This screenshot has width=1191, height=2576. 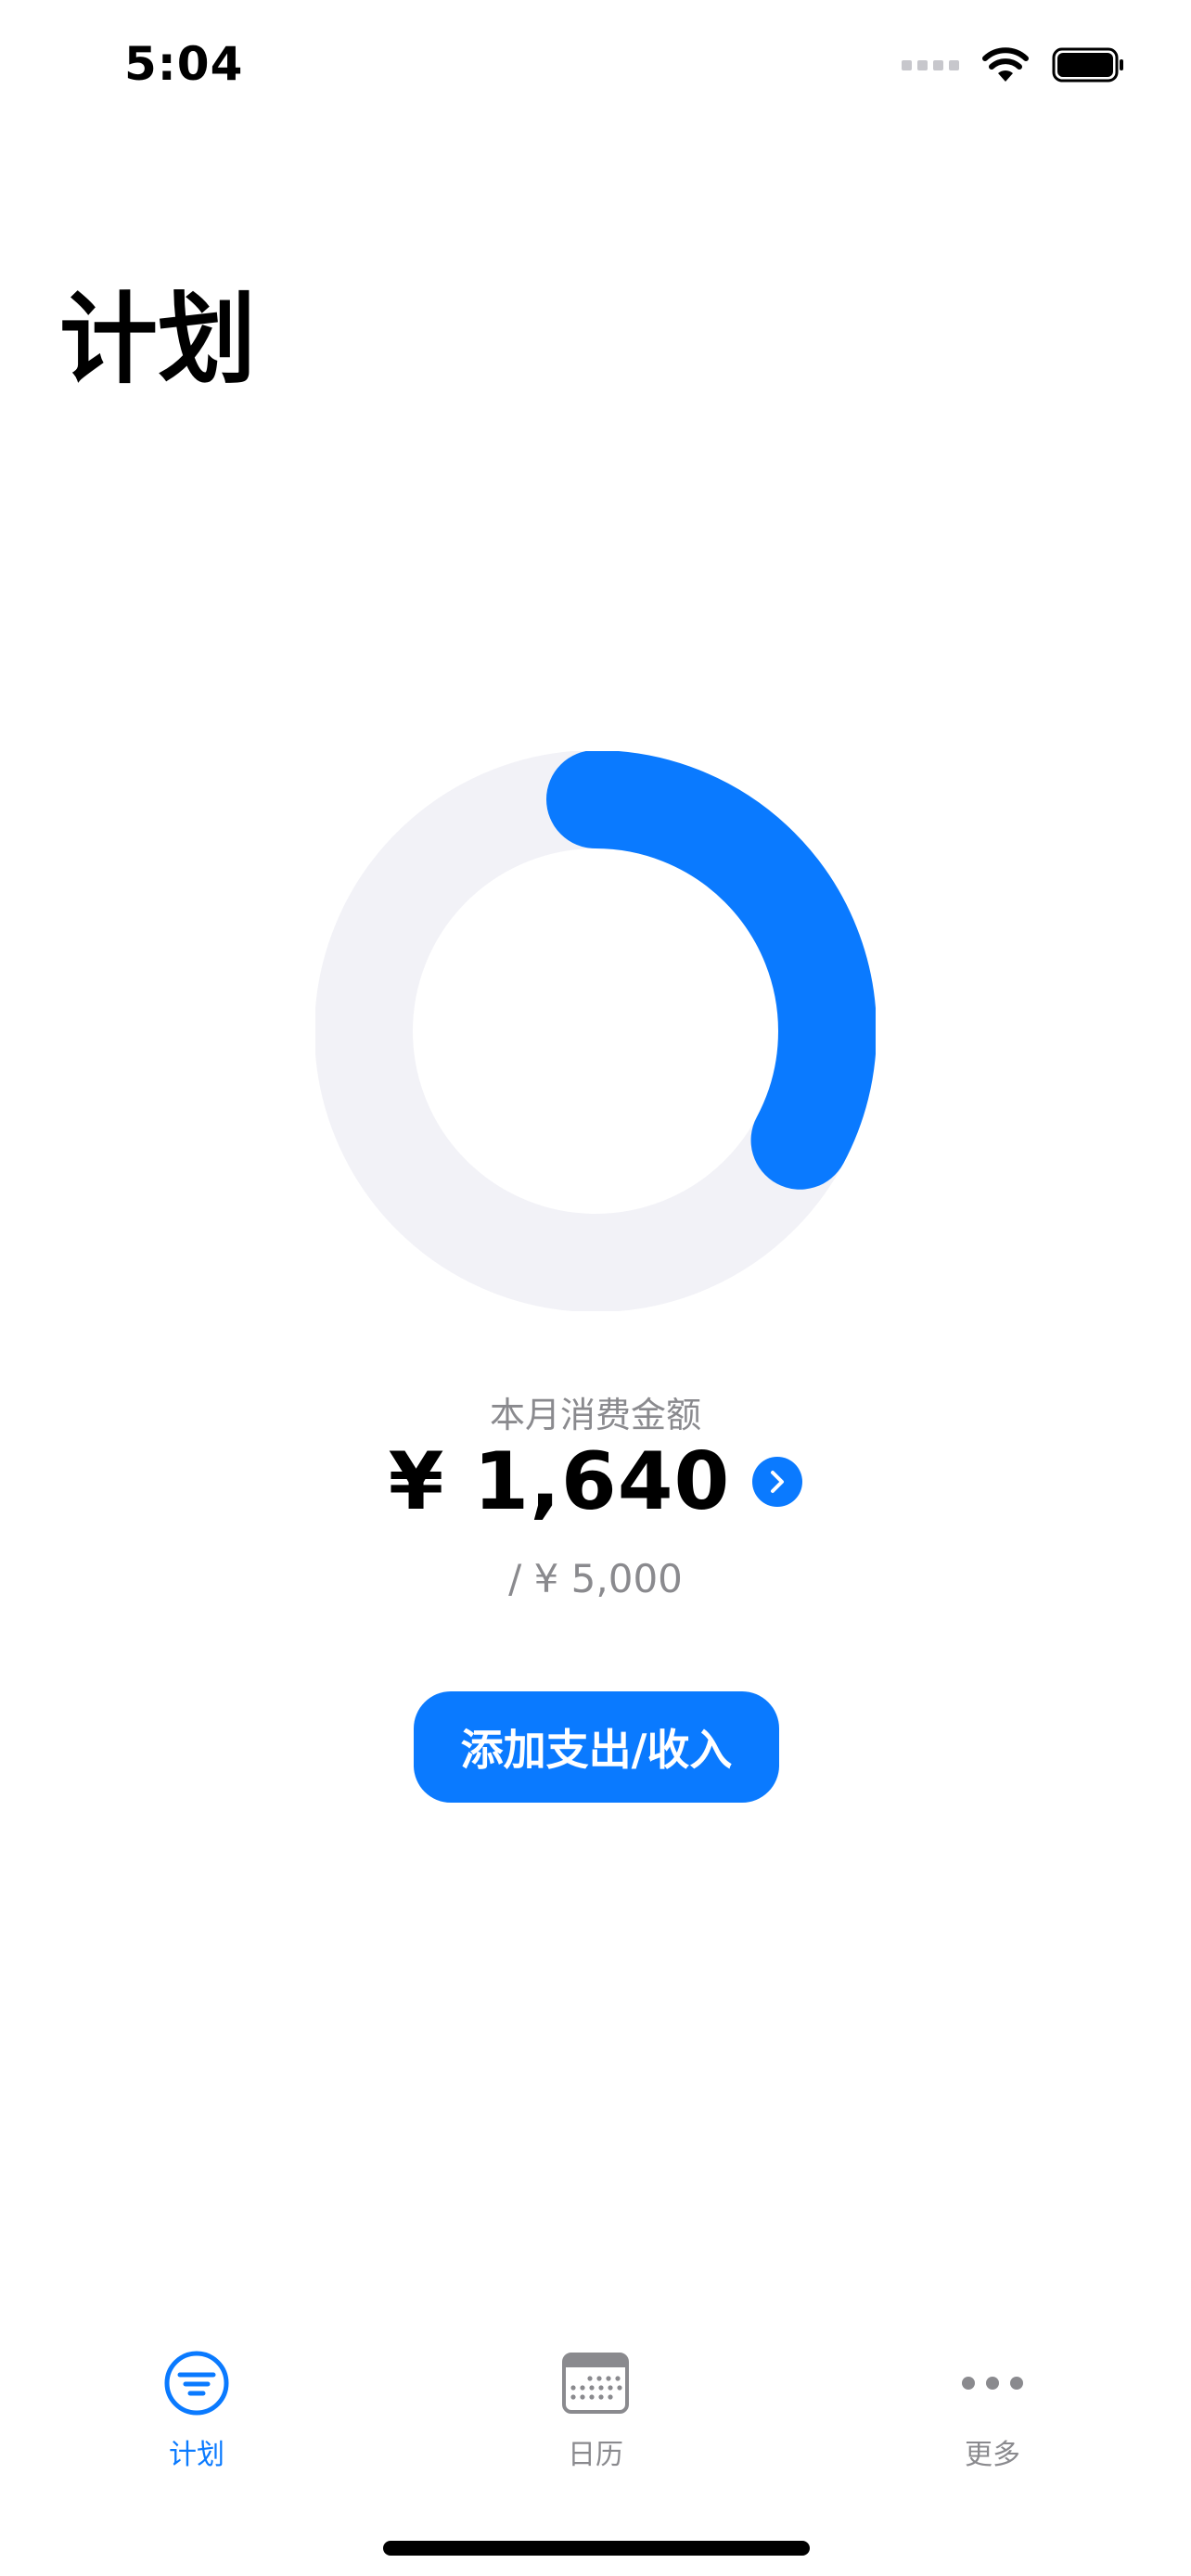 What do you see at coordinates (1089, 65) in the screenshot?
I see `battery-icon` at bounding box center [1089, 65].